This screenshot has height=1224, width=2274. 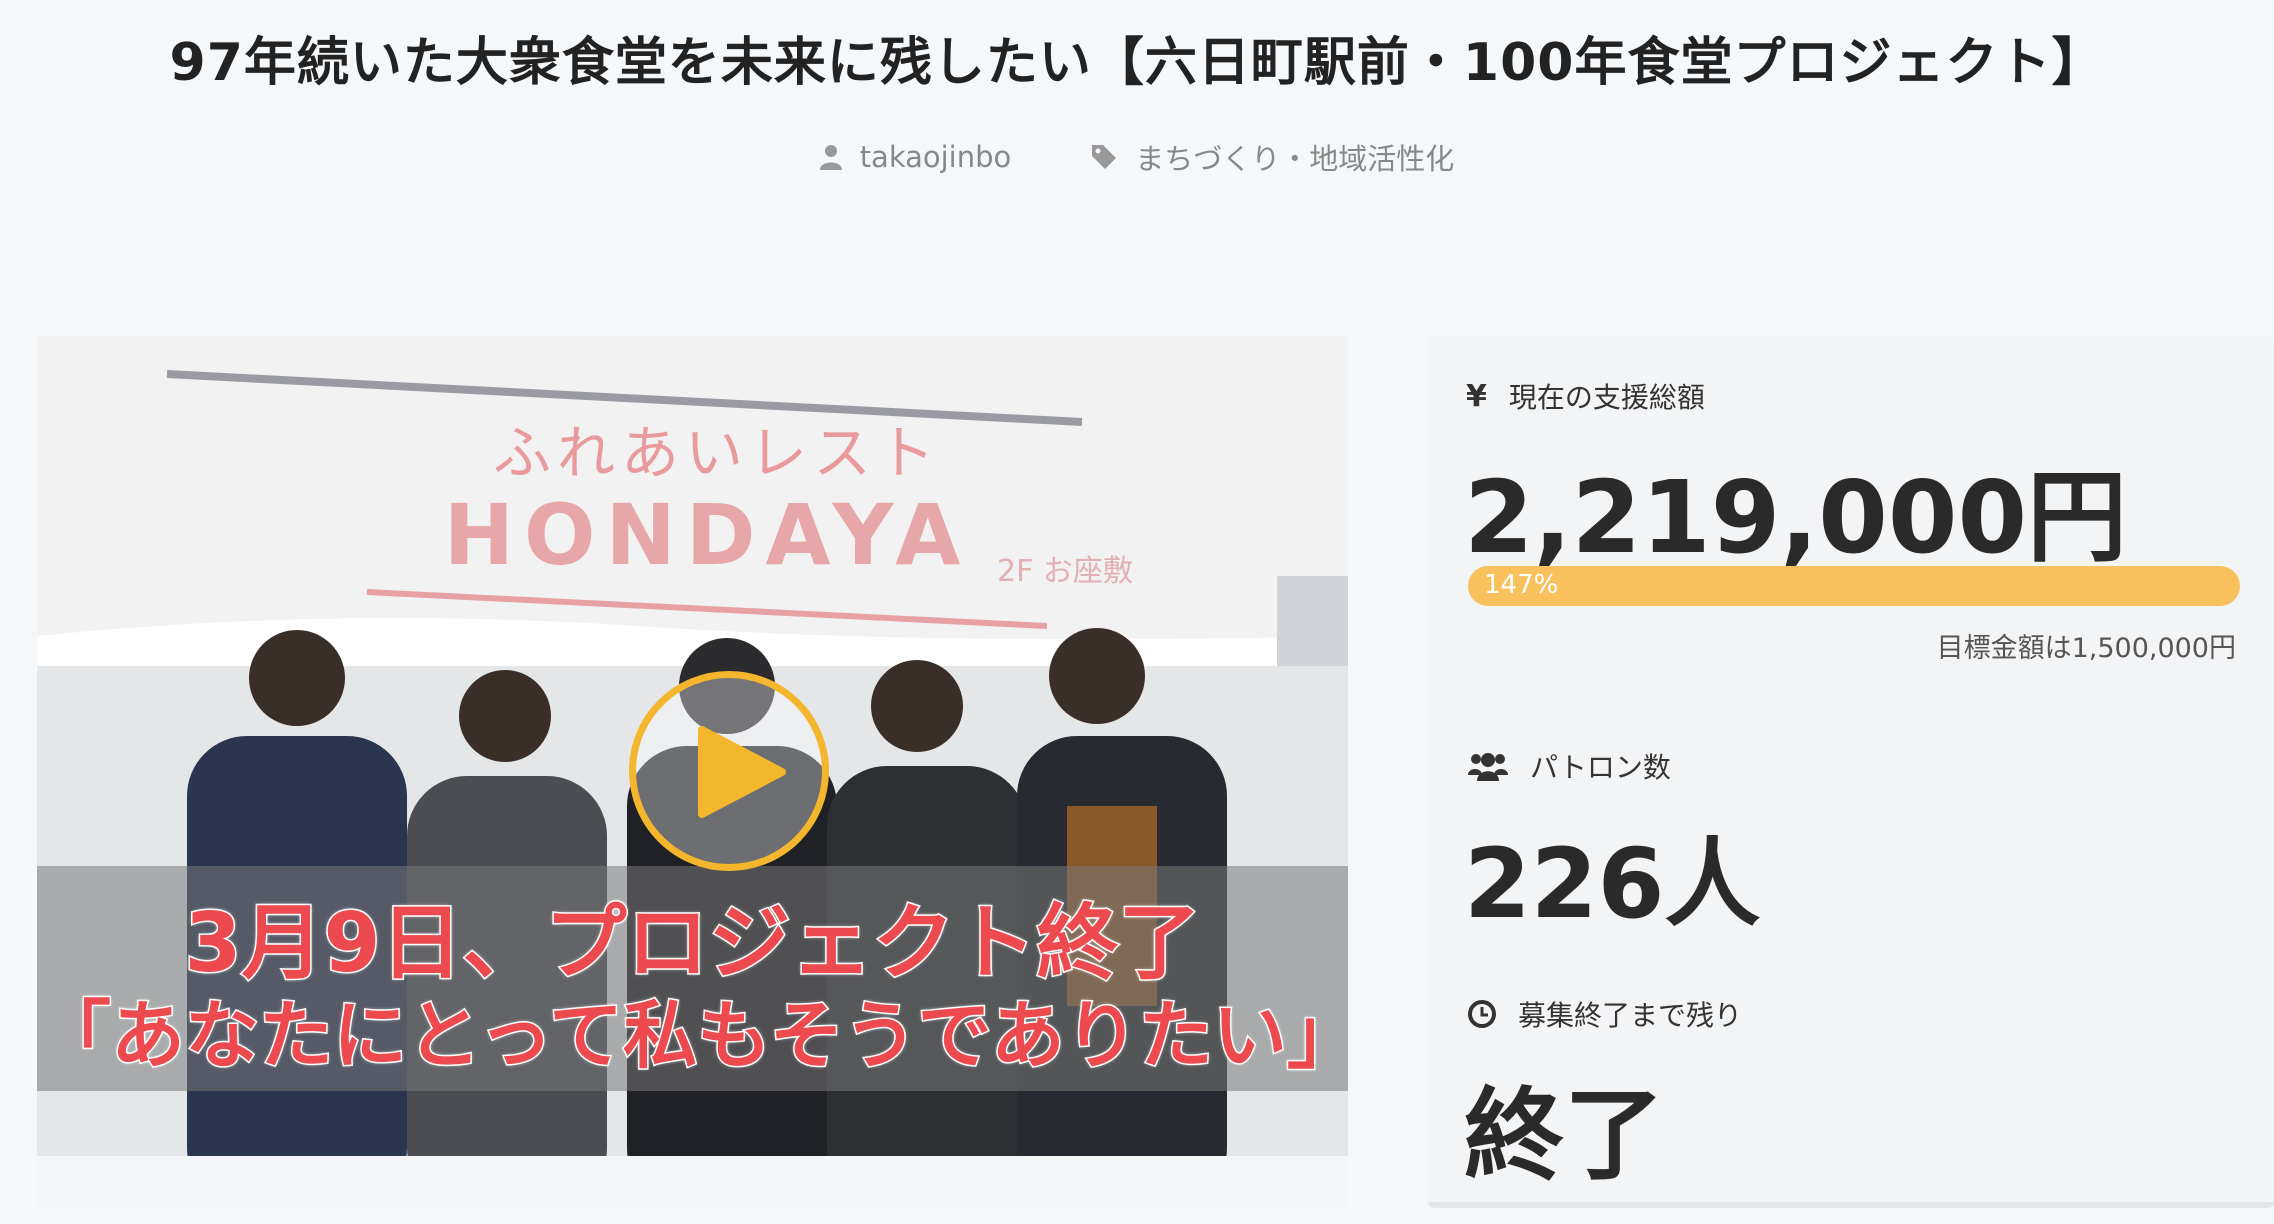 I want to click on amount-label-row: ¥ 現在の支援総額, so click(x=1585, y=396).